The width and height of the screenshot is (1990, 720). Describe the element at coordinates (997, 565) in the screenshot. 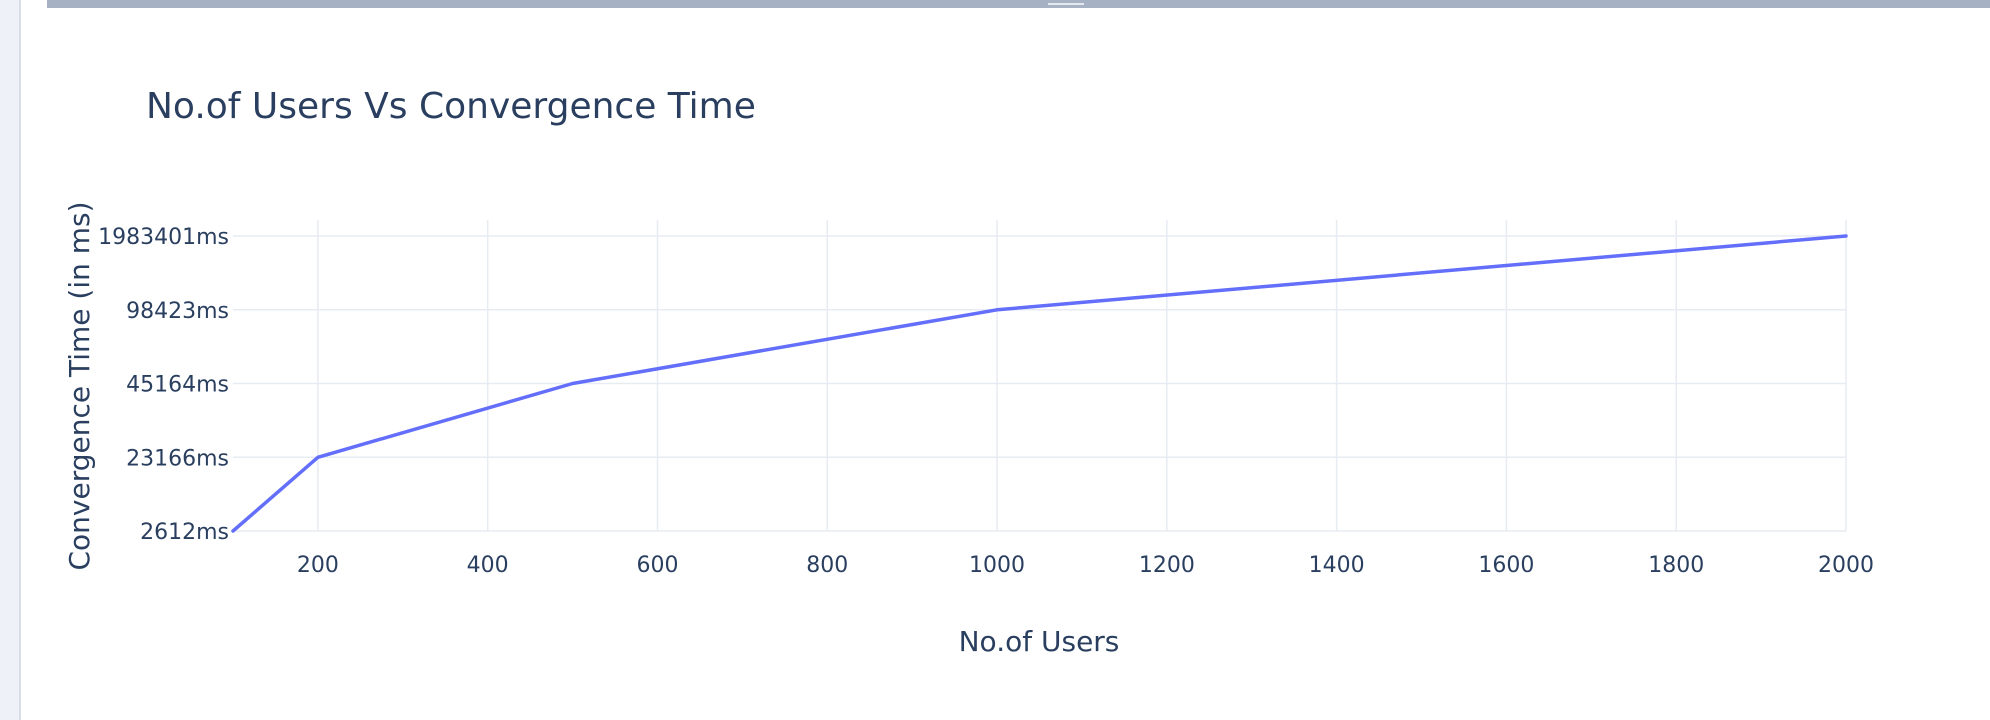

I see `x-tick-label: 1000` at that location.